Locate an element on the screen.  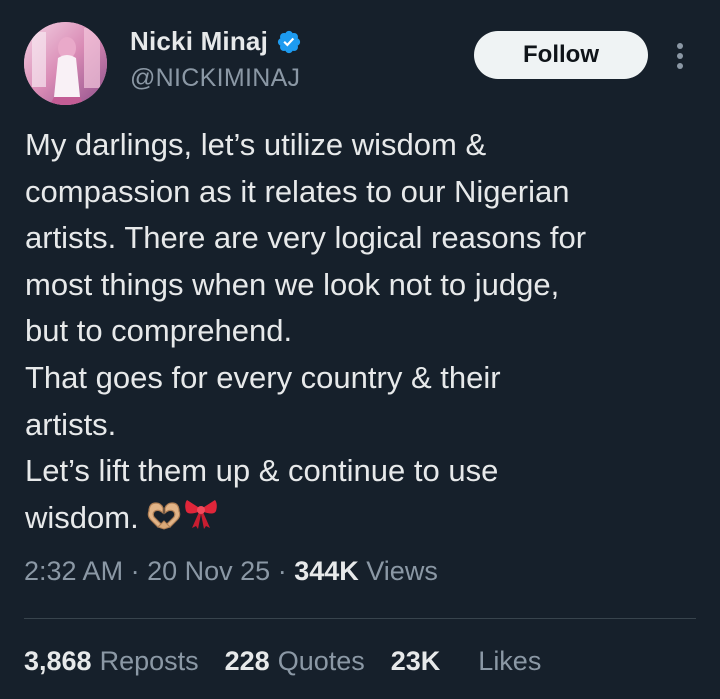
divider is located at coordinates (360, 618).